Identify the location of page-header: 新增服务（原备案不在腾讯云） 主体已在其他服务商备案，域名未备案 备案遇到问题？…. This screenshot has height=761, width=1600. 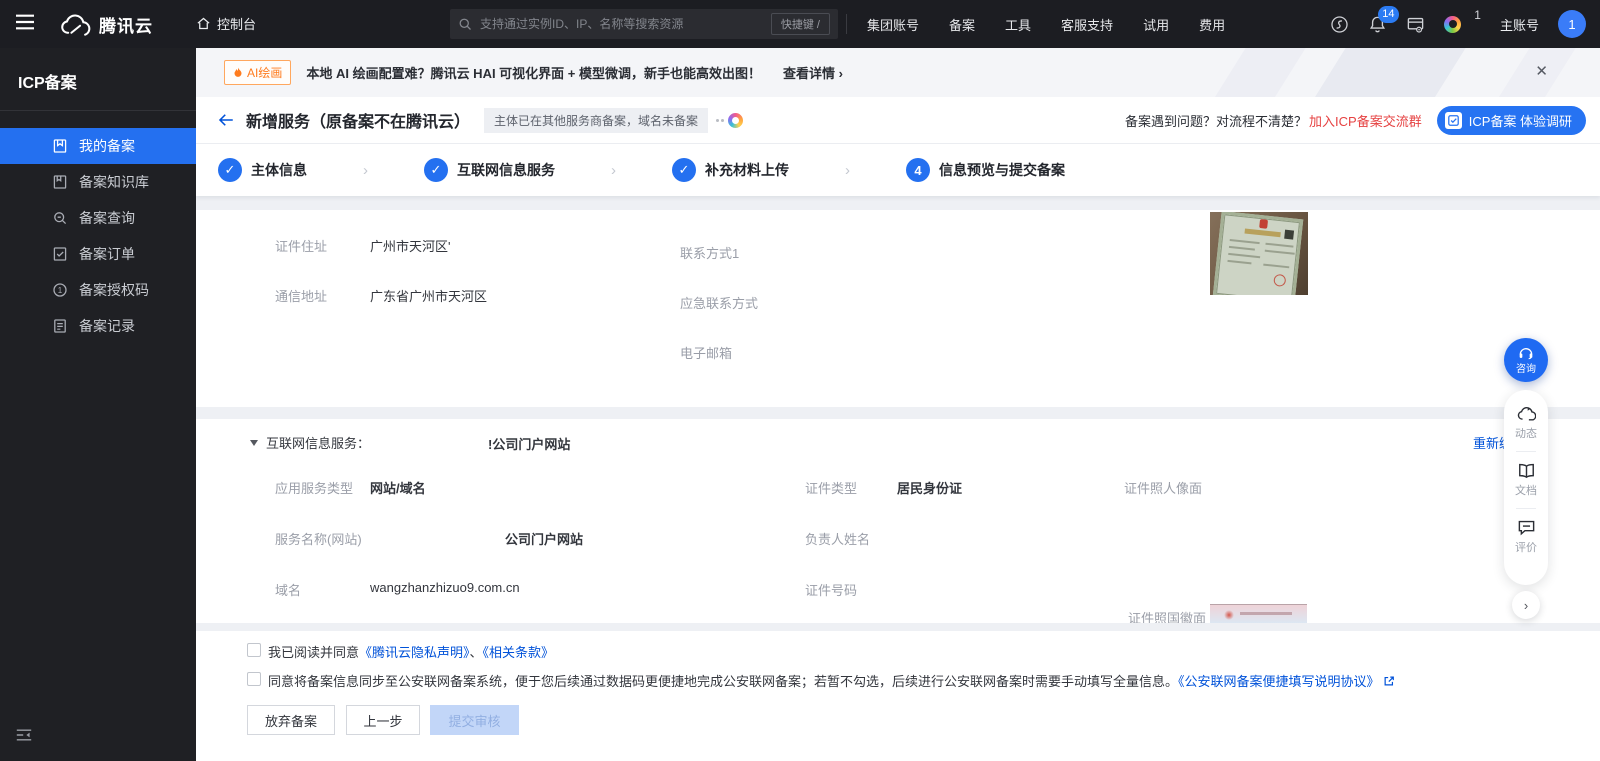
(898, 120).